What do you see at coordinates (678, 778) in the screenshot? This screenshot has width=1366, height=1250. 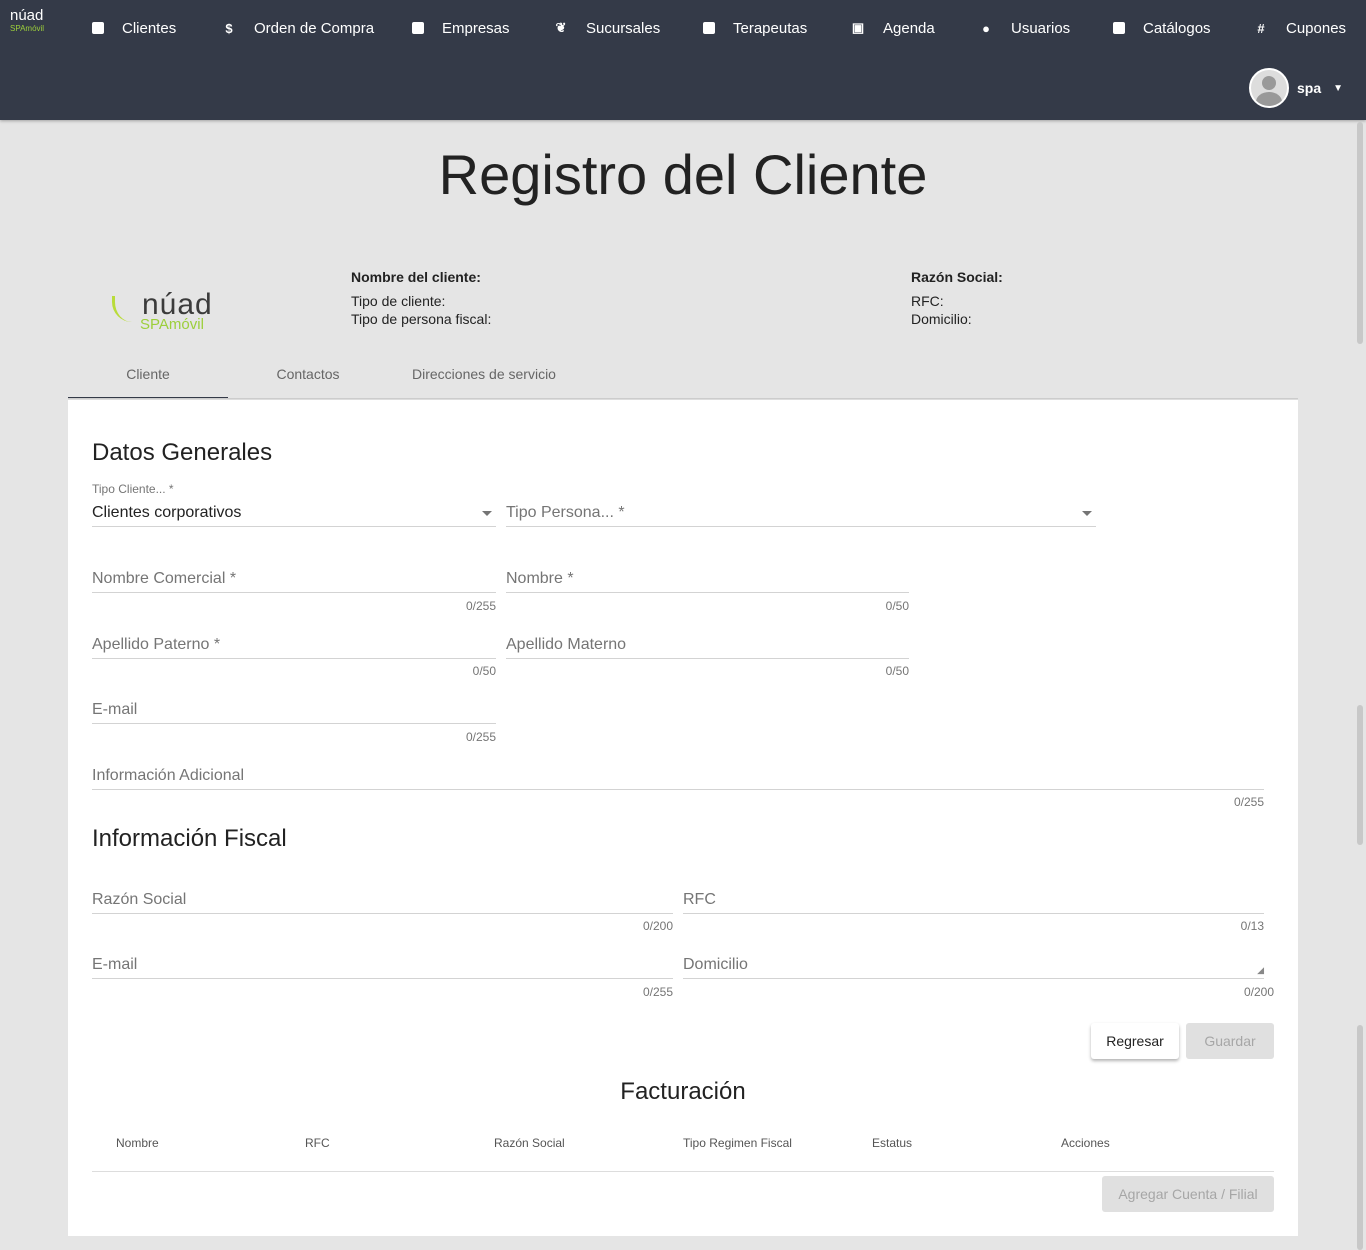 I see `informacion-adicional-input: Información Adicional` at bounding box center [678, 778].